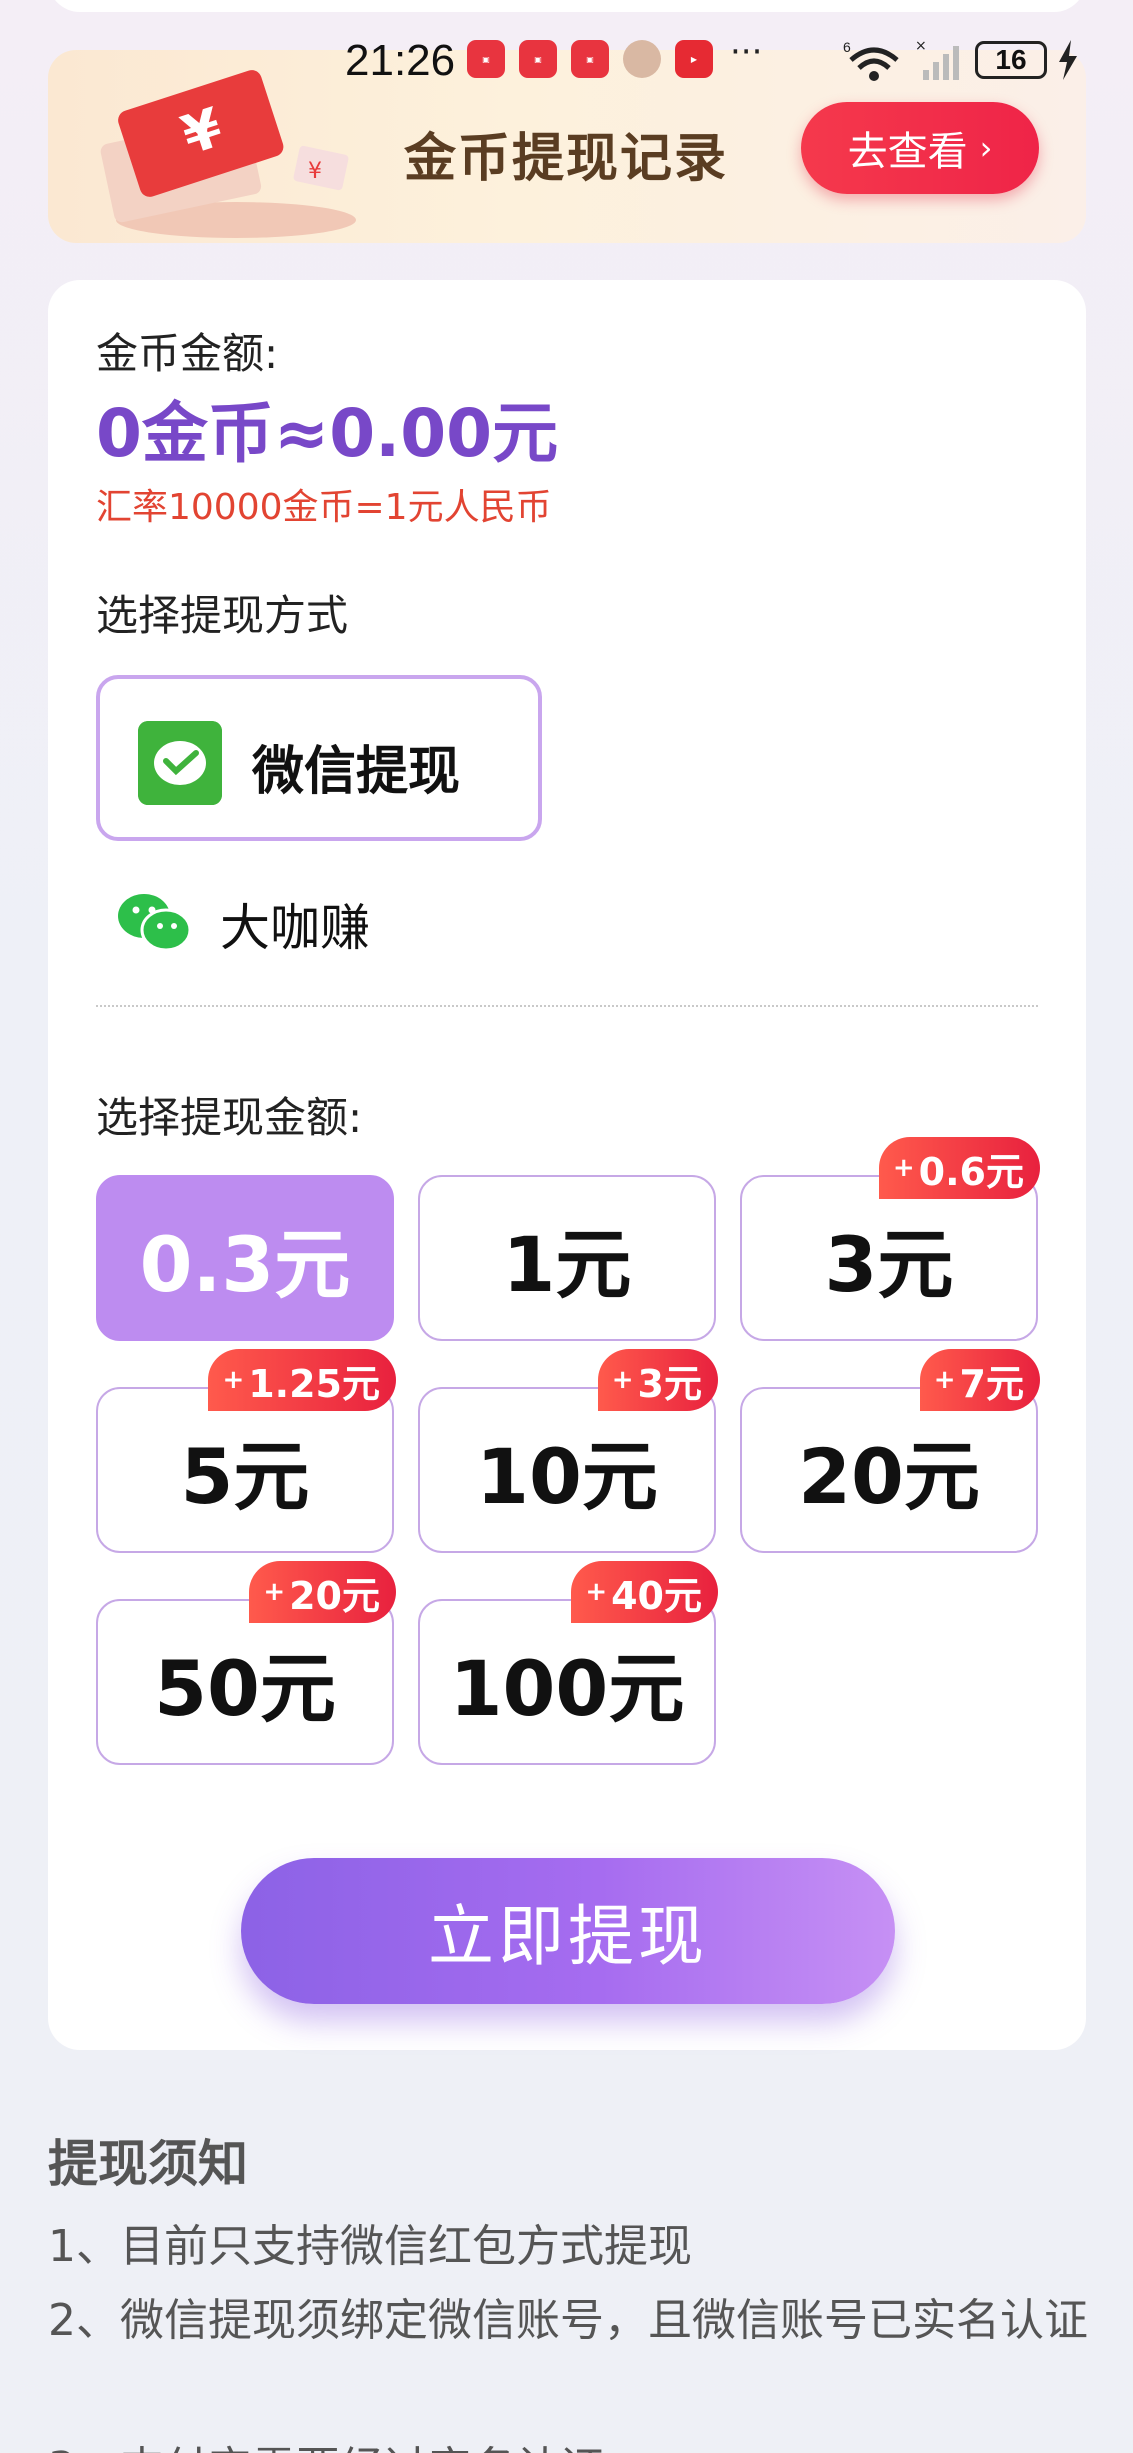 The height and width of the screenshot is (2453, 1133). I want to click on notice-line: 2、微信提现须绑定微信账号，且微信账号已实名认证, so click(568, 2320).